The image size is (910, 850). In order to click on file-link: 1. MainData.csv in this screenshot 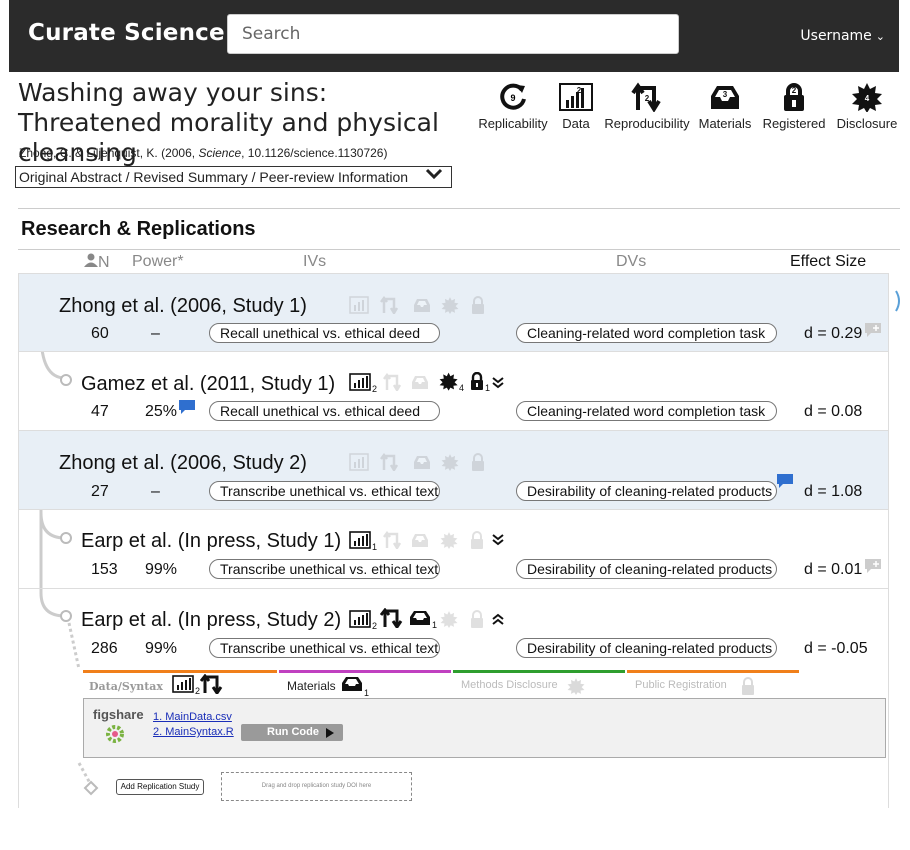, I will do `click(192, 717)`.